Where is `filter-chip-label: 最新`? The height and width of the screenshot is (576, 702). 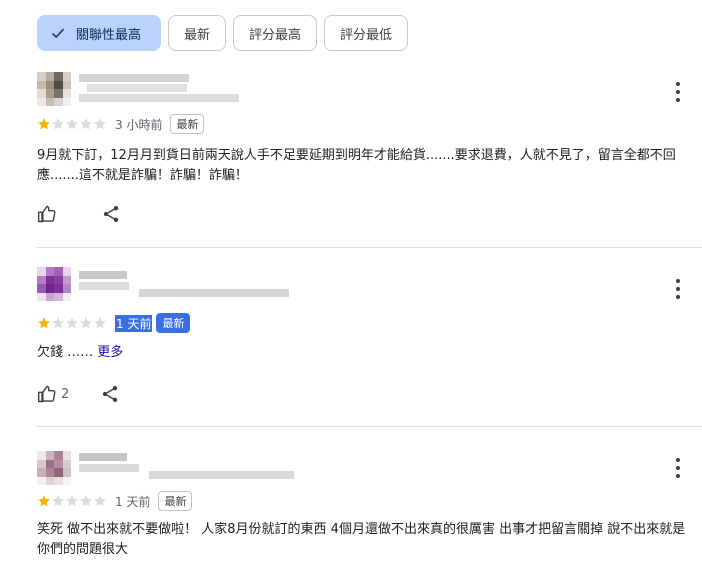
filter-chip-label: 最新 is located at coordinates (197, 35).